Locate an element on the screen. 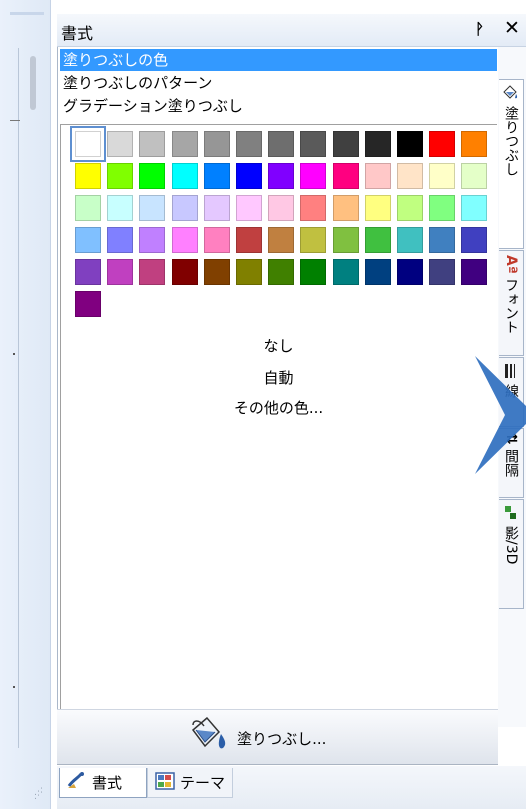  side-tab-font: Aª フォント is located at coordinates (511, 303).